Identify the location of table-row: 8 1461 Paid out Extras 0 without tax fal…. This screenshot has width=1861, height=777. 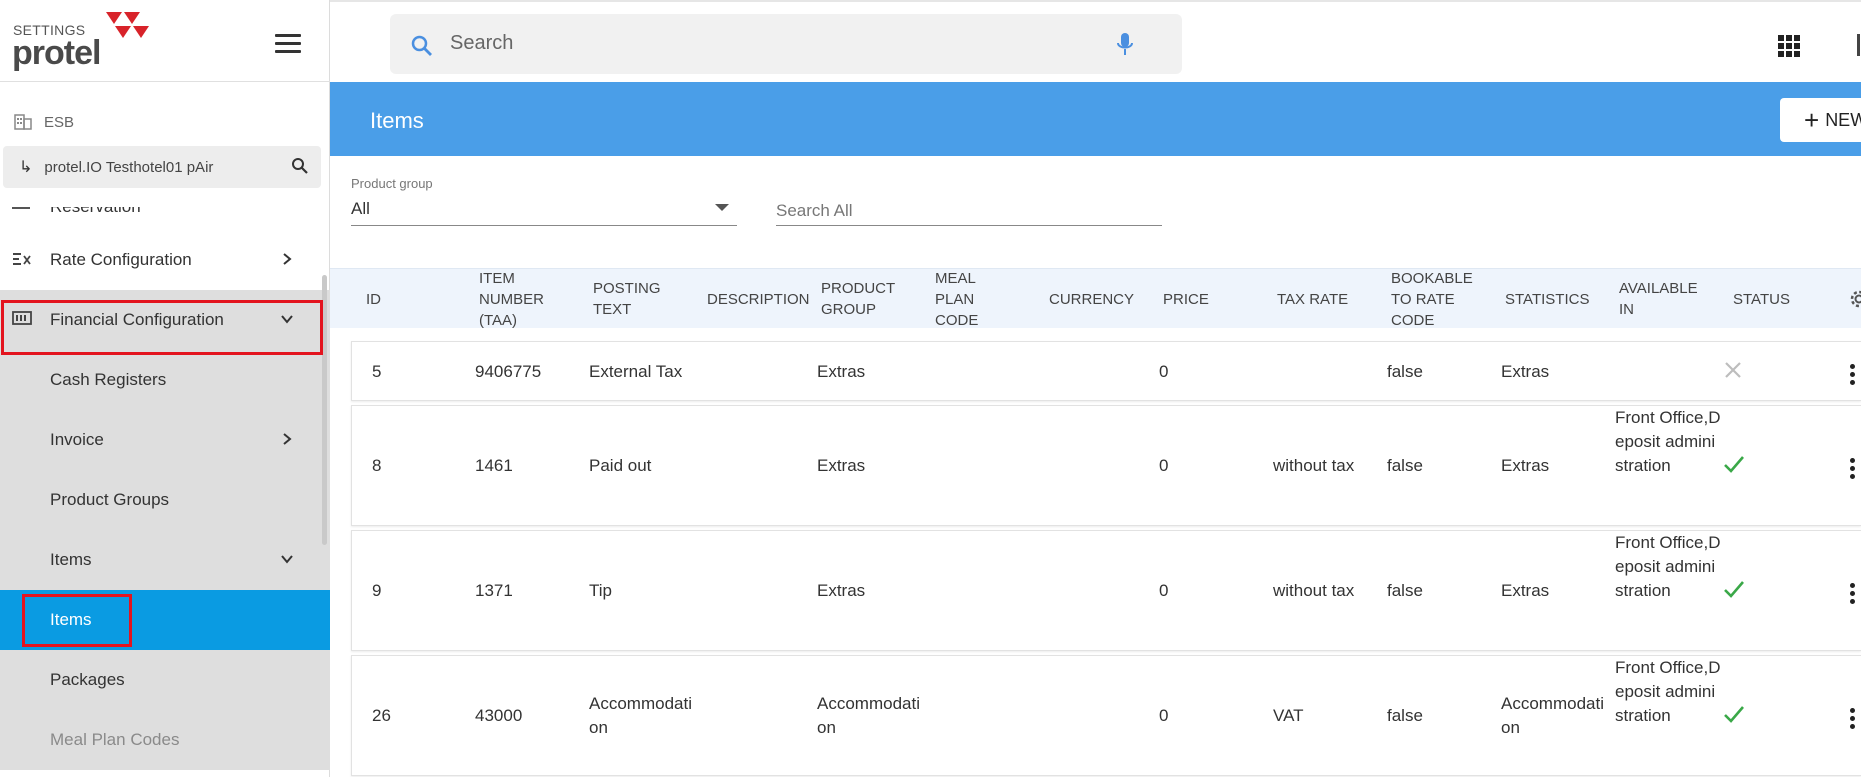
(1106, 465).